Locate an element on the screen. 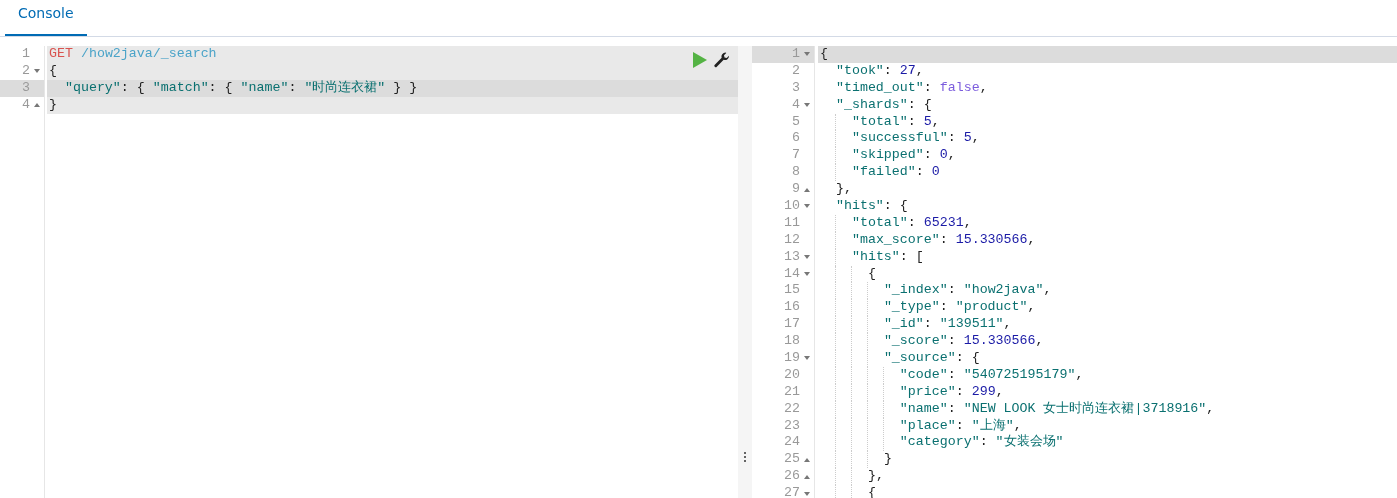 Image resolution: width=1397 pixels, height=498 pixels. json-key: "_score" is located at coordinates (915, 341).